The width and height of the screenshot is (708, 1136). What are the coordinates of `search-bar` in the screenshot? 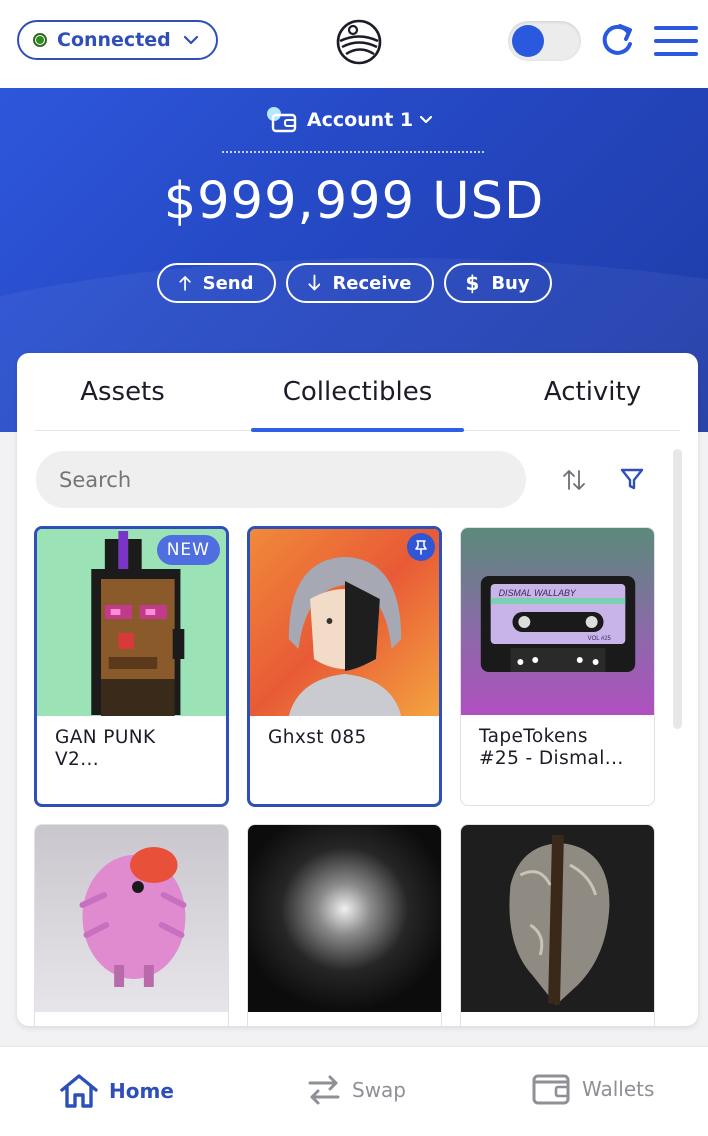 It's located at (281, 479).